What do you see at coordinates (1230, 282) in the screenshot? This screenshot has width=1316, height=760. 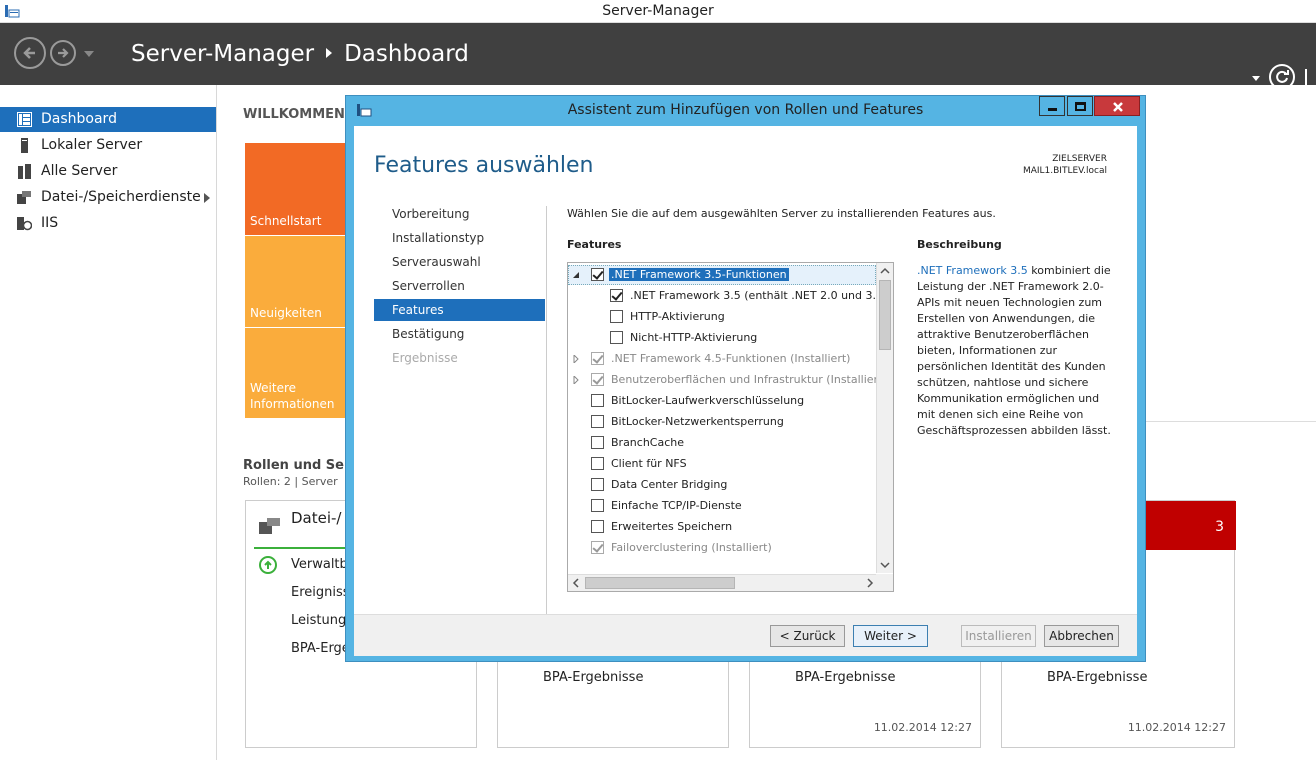 I see `welcome-content-pane` at bounding box center [1230, 282].